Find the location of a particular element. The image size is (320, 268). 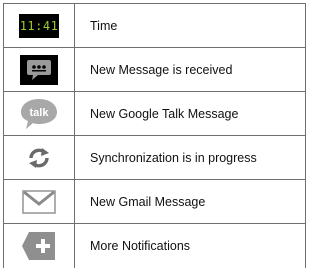

svg-text: talk is located at coordinates (40, 113).